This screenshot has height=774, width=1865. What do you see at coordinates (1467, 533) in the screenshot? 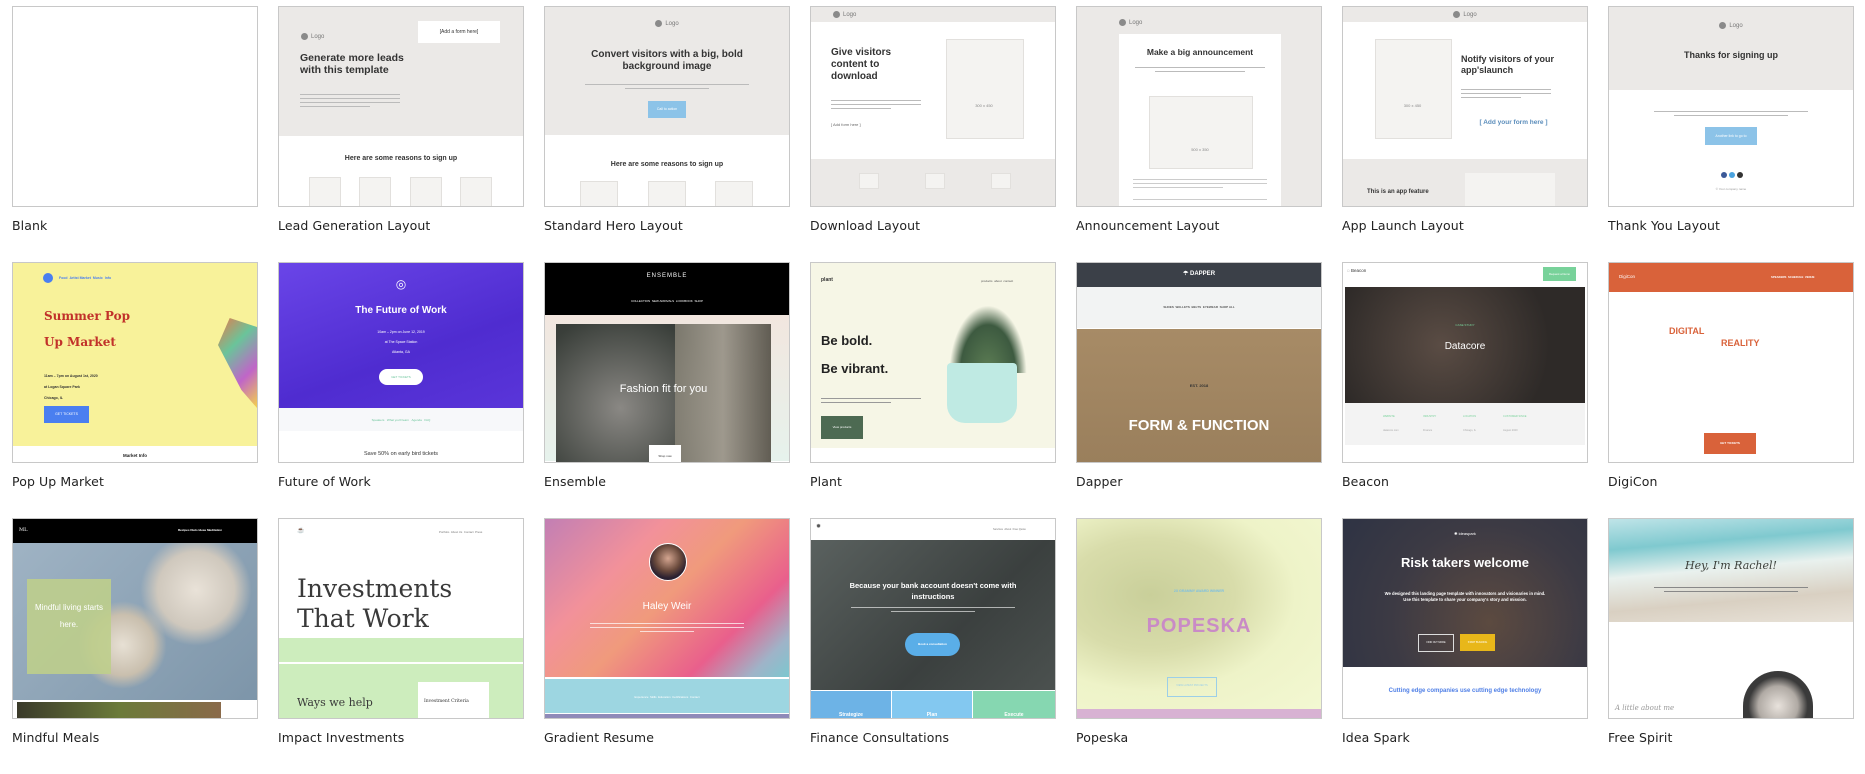
I see `brand-logo: ideaspark` at bounding box center [1467, 533].